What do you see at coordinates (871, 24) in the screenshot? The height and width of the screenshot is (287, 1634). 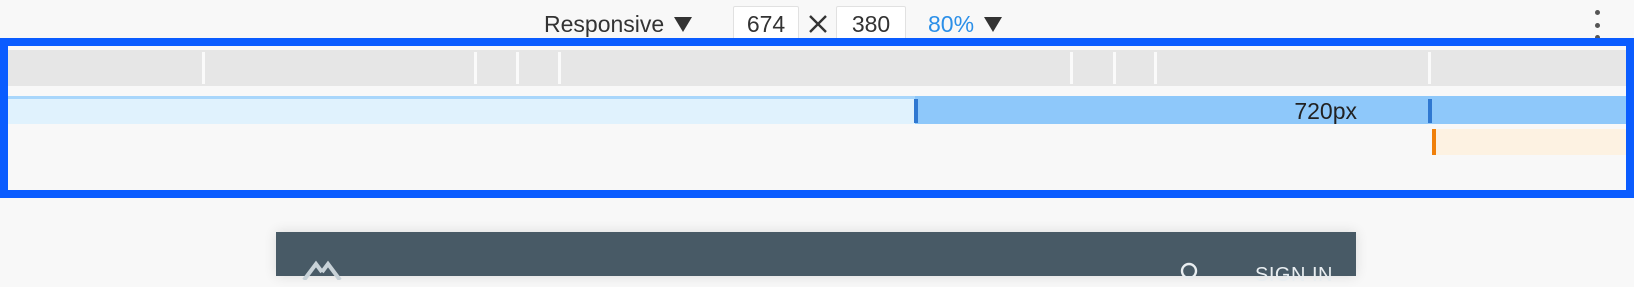 I see `height-input` at bounding box center [871, 24].